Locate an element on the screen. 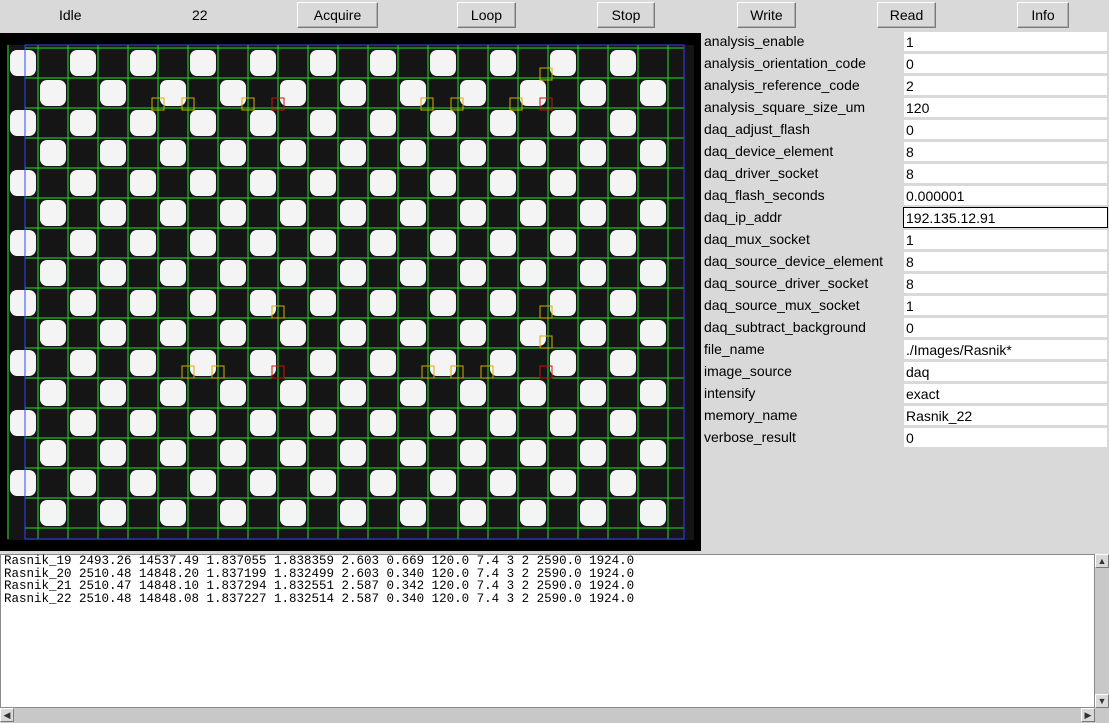 The image size is (1109, 723). config-row-daq-ip-addr: daq_ip_addr is located at coordinates (906, 218).